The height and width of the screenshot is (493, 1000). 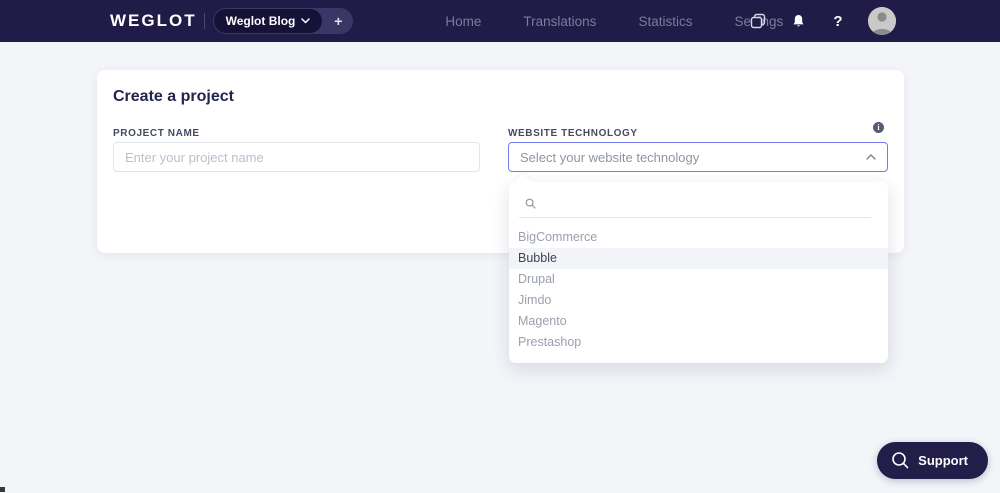 I want to click on website-technology-select: Select your website technology, so click(x=698, y=157).